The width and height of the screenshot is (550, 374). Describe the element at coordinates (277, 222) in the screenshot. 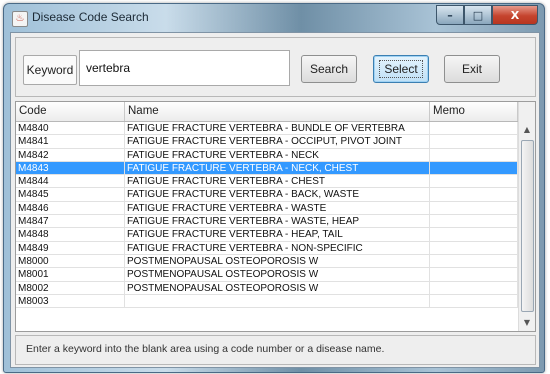

I see `cell-name: FATIGUE FRACTURE VERTEBRA - WASTE, HEAP` at that location.